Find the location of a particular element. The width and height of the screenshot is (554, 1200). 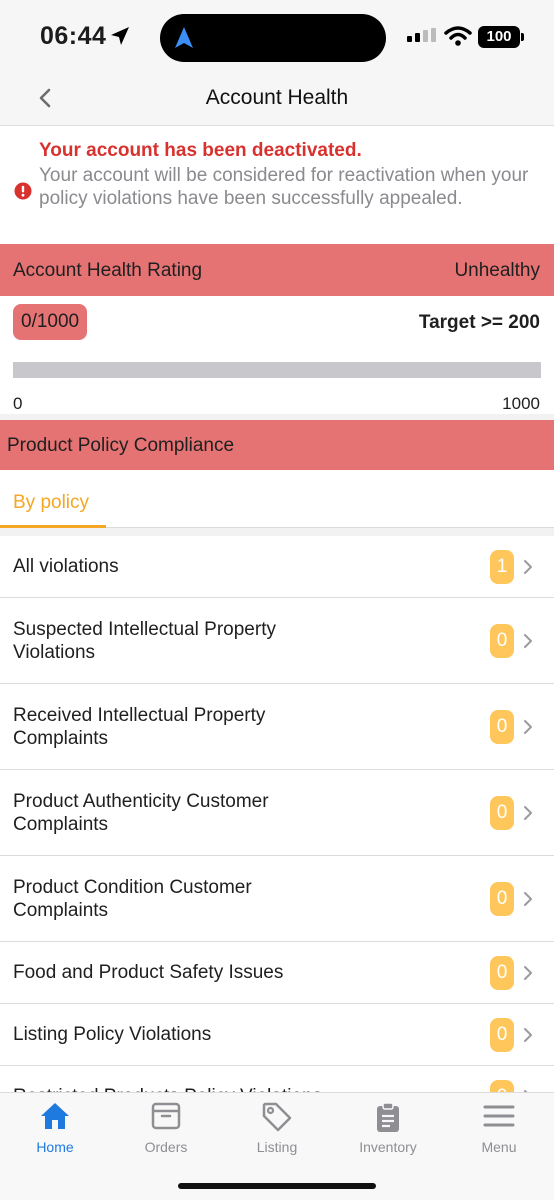

home-indicator is located at coordinates (277, 1186).